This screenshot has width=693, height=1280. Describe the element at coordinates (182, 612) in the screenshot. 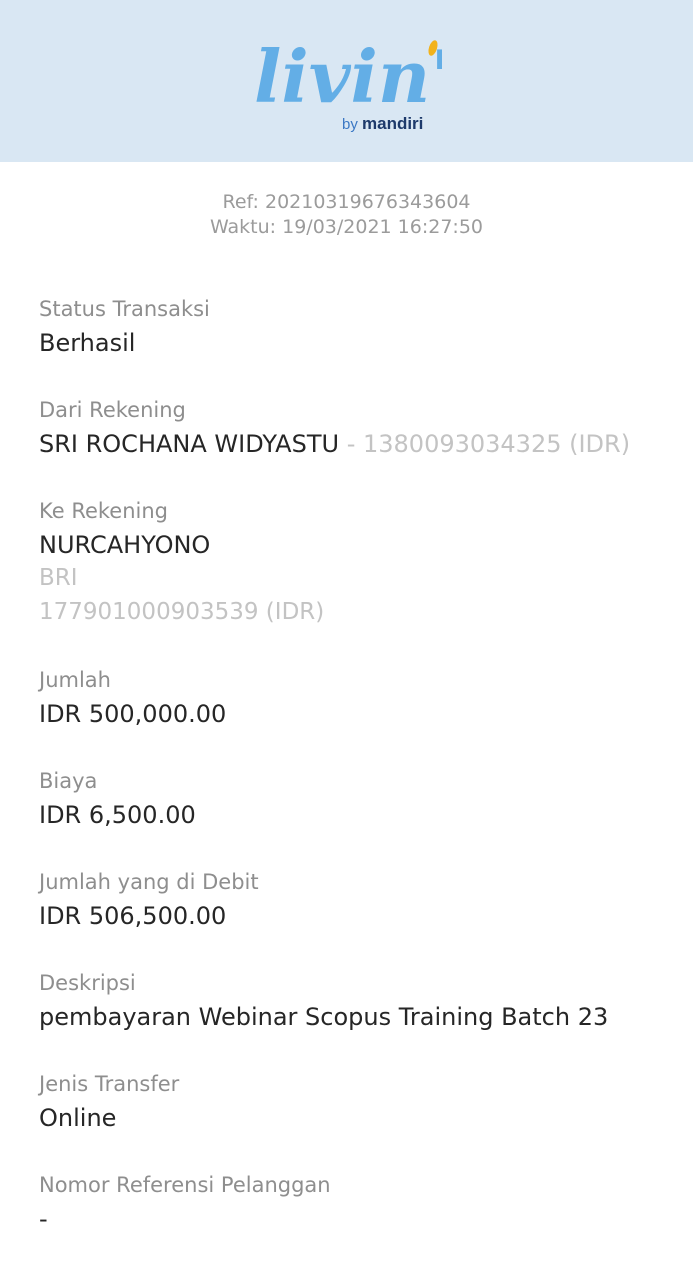

I see `to-account-number: 177901000903539 (IDR)` at that location.